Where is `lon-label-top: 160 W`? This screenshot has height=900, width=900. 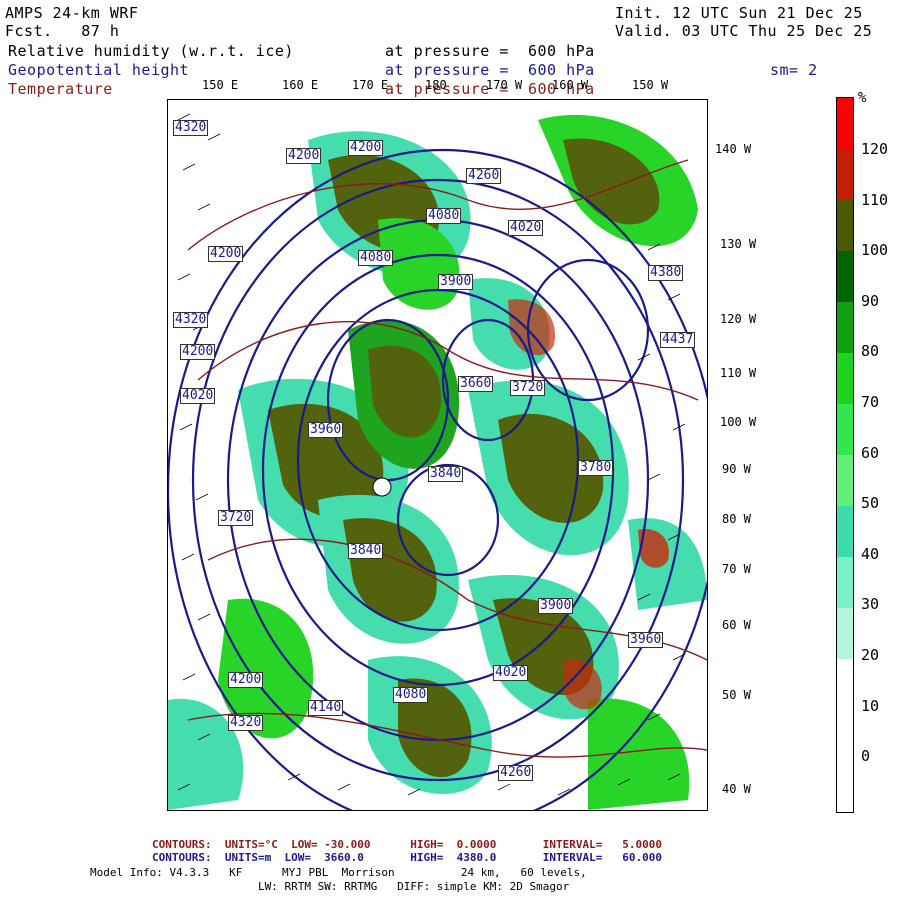
lon-label-top: 160 W is located at coordinates (570, 85).